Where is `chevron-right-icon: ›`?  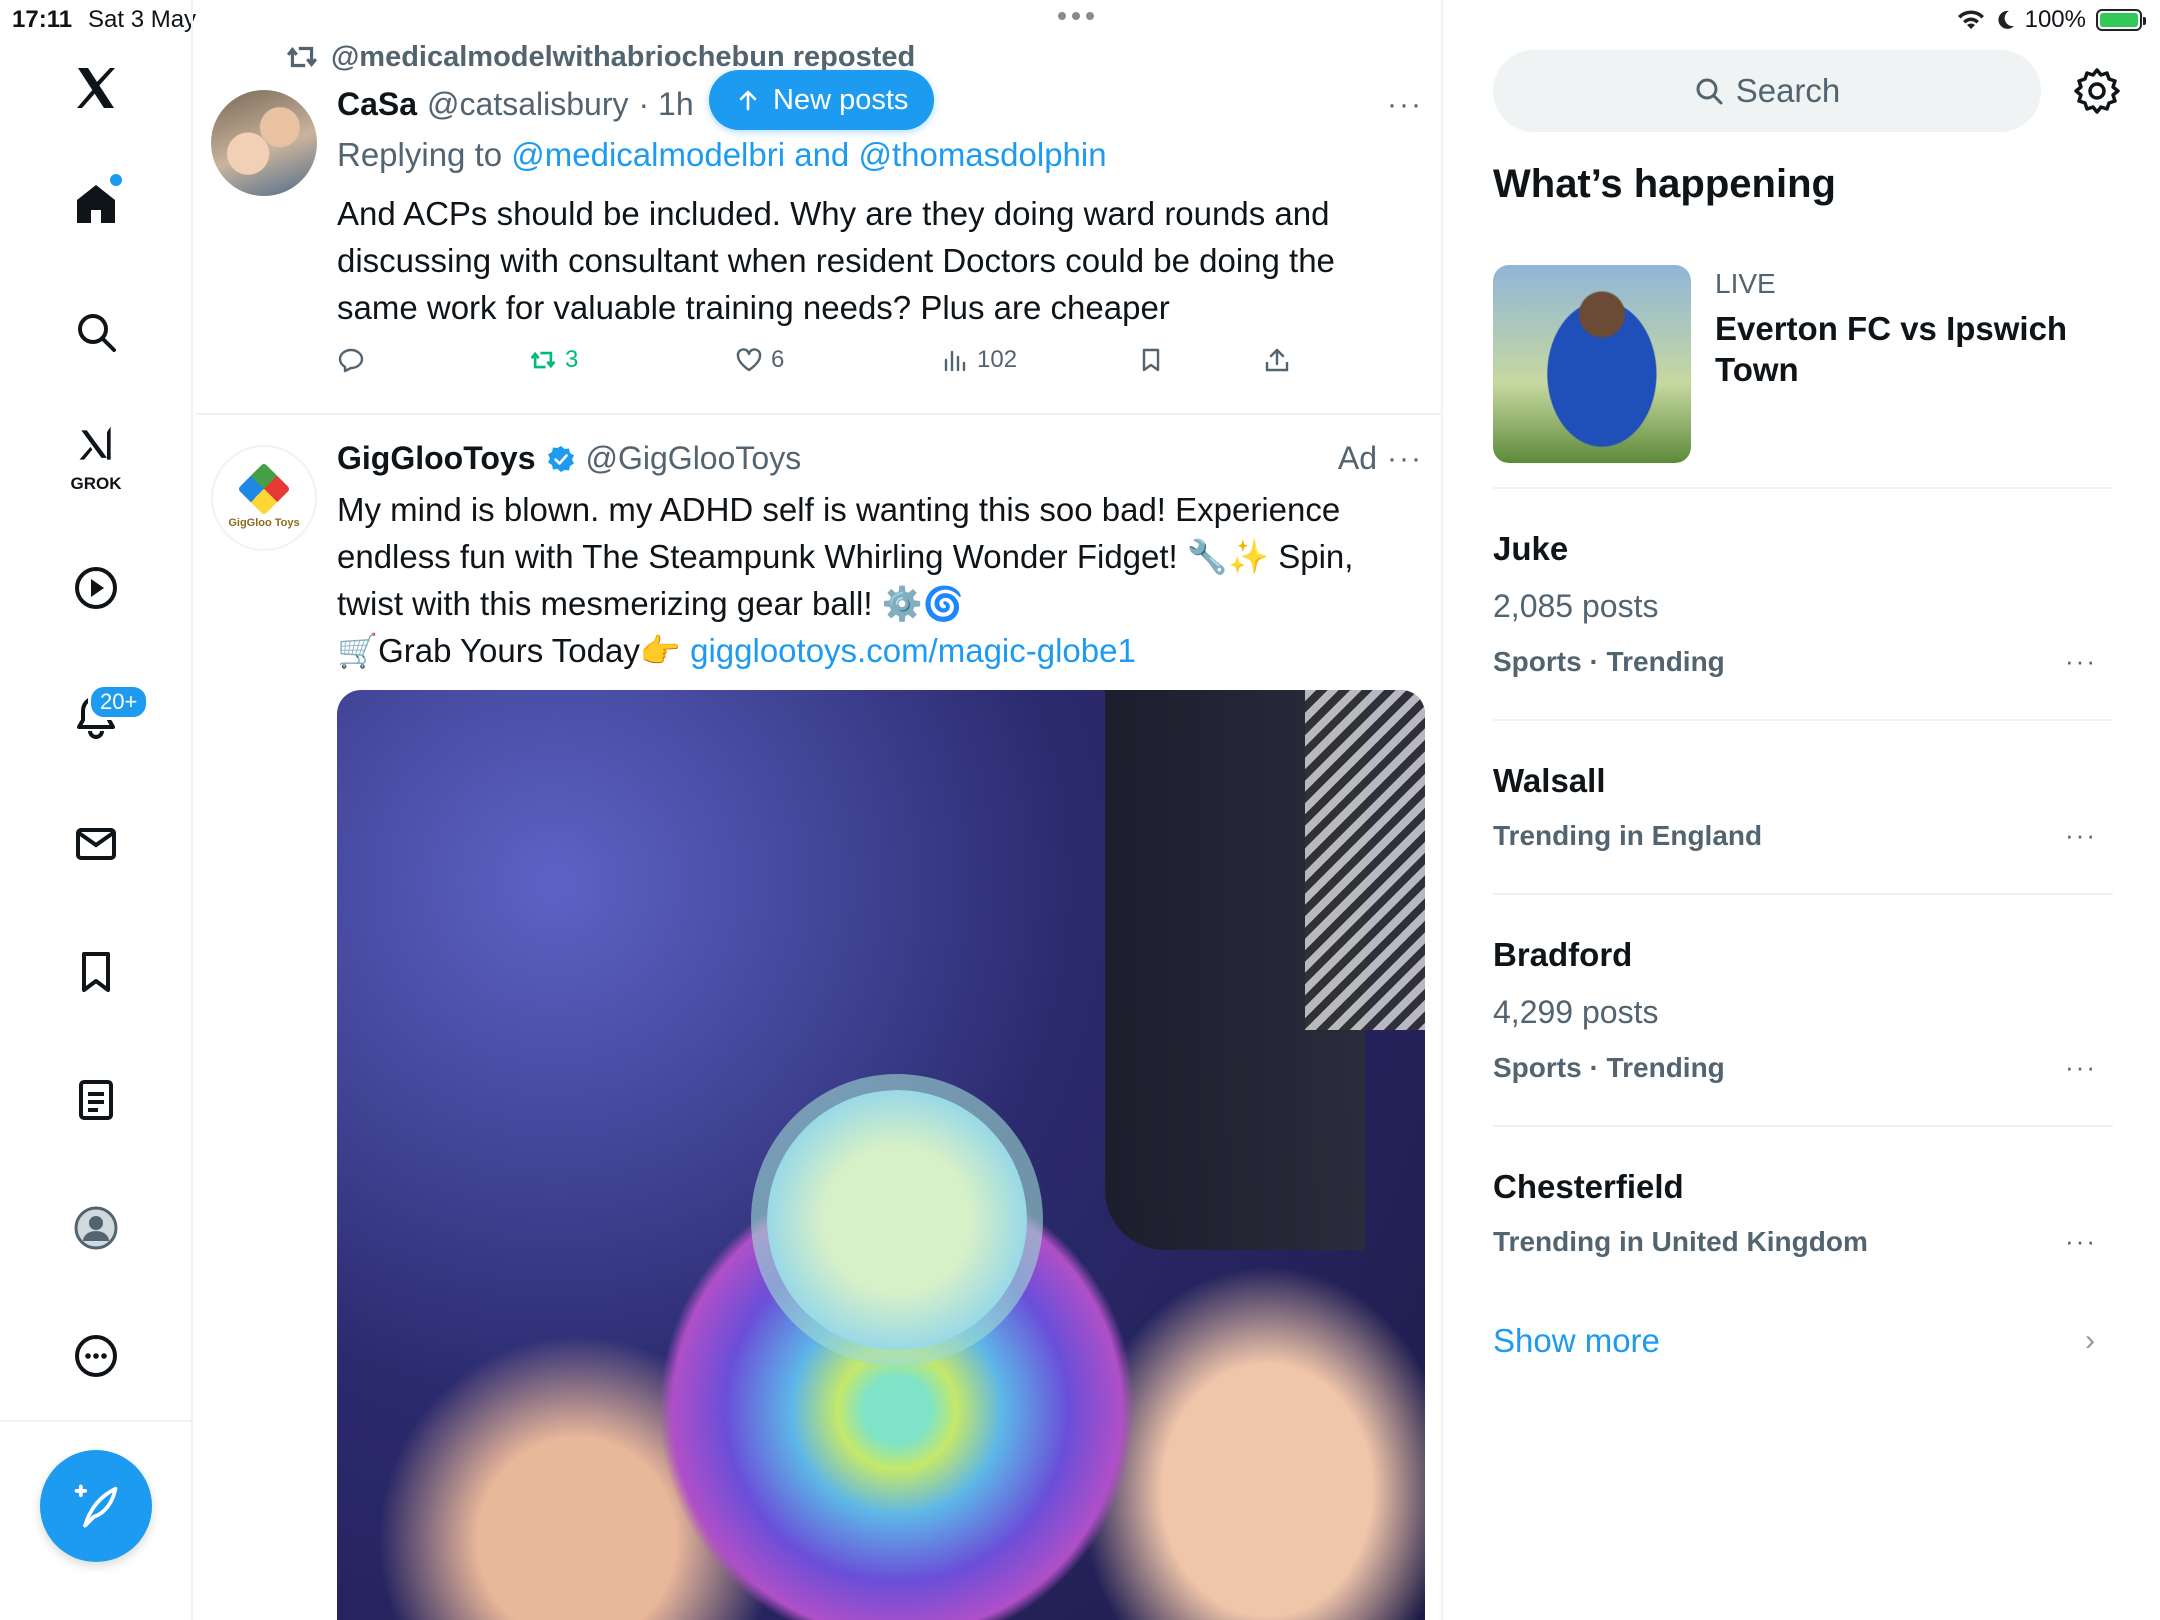
chevron-right-icon: › is located at coordinates (2090, 1341).